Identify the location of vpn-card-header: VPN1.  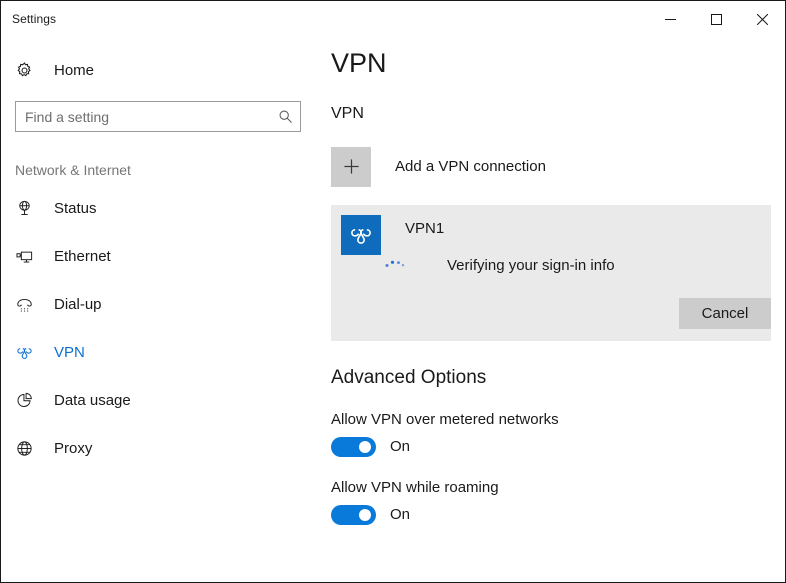
(551, 234).